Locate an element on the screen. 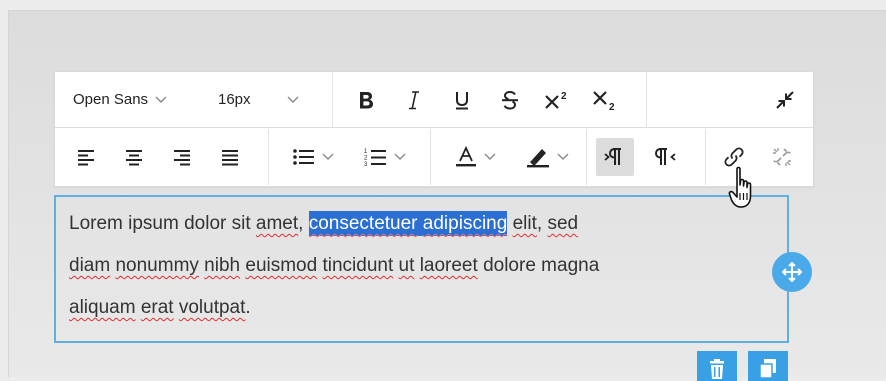  align-center-button is located at coordinates (134, 157).